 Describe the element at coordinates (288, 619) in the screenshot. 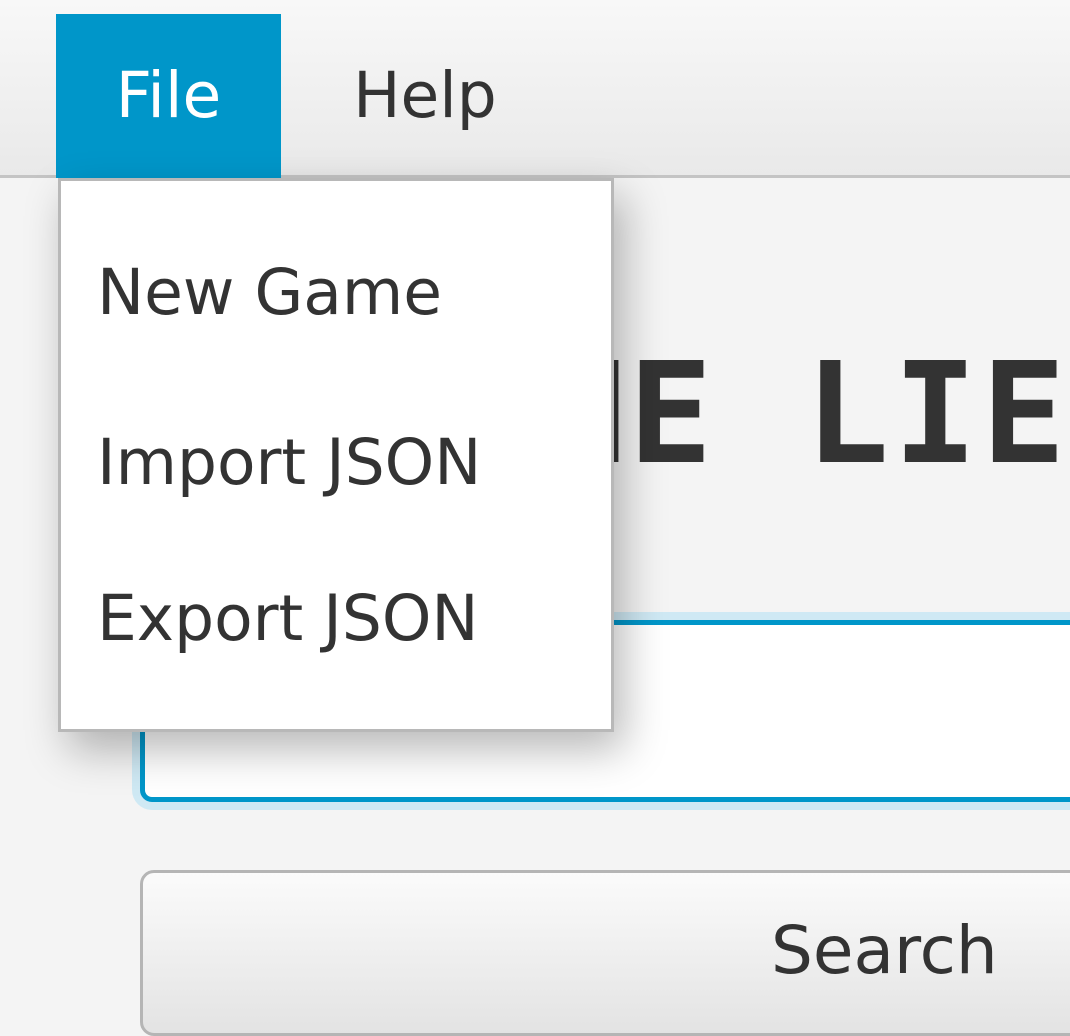

I see `menu-item-export-json: Export JSON` at that location.